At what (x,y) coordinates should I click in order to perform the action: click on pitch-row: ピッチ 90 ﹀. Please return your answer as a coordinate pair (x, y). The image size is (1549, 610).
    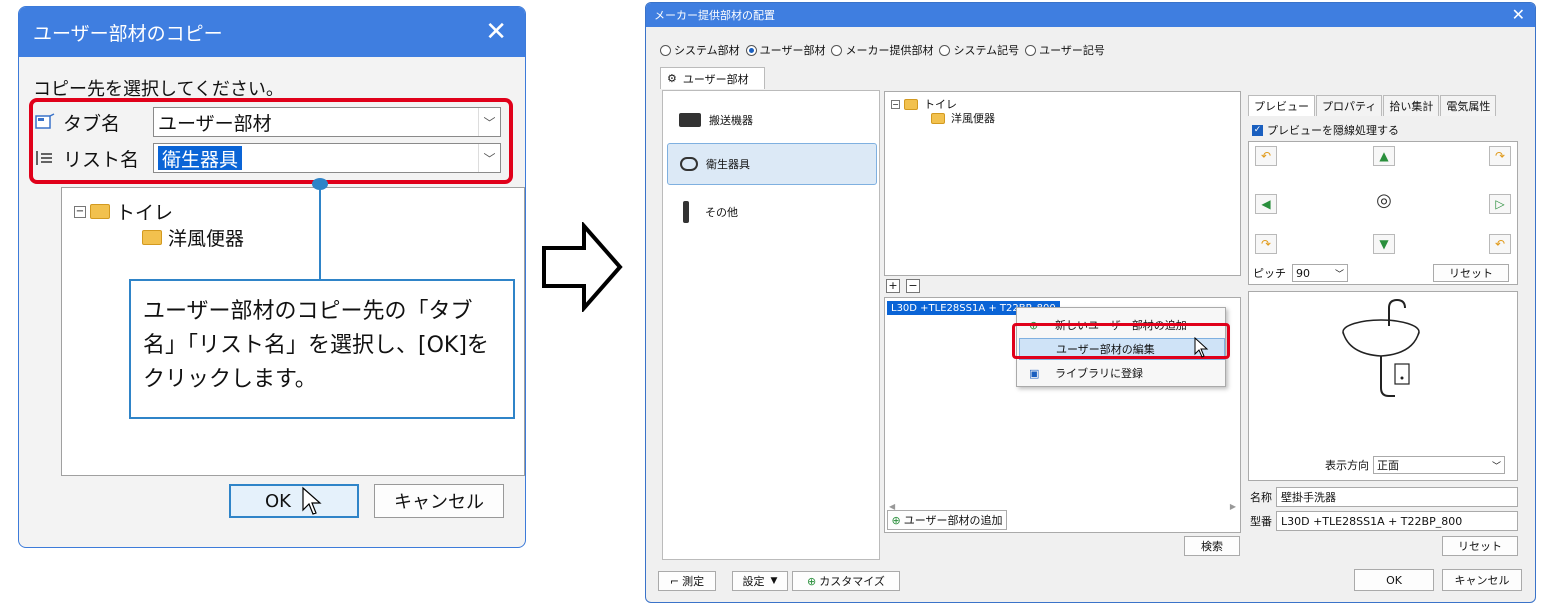
    Looking at the image, I should click on (1300, 273).